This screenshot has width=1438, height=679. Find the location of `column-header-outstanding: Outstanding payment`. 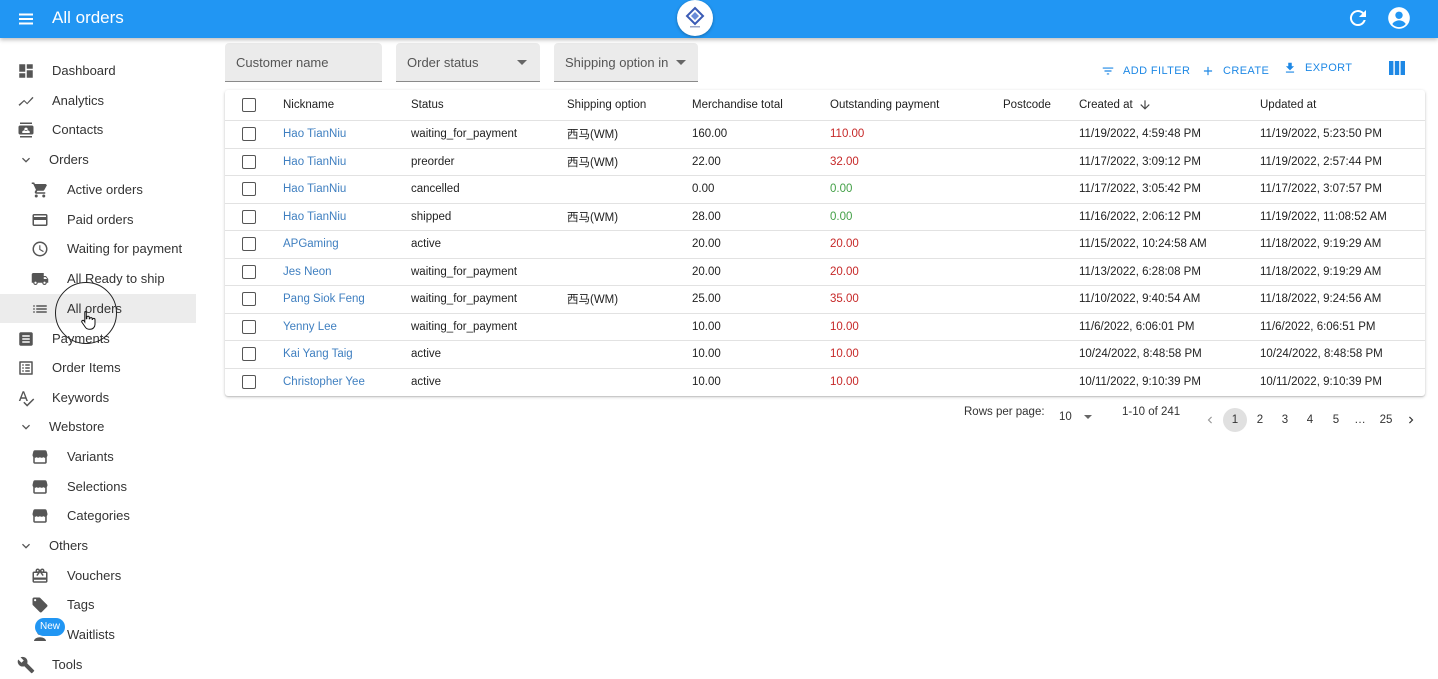

column-header-outstanding: Outstanding payment is located at coordinates (884, 105).